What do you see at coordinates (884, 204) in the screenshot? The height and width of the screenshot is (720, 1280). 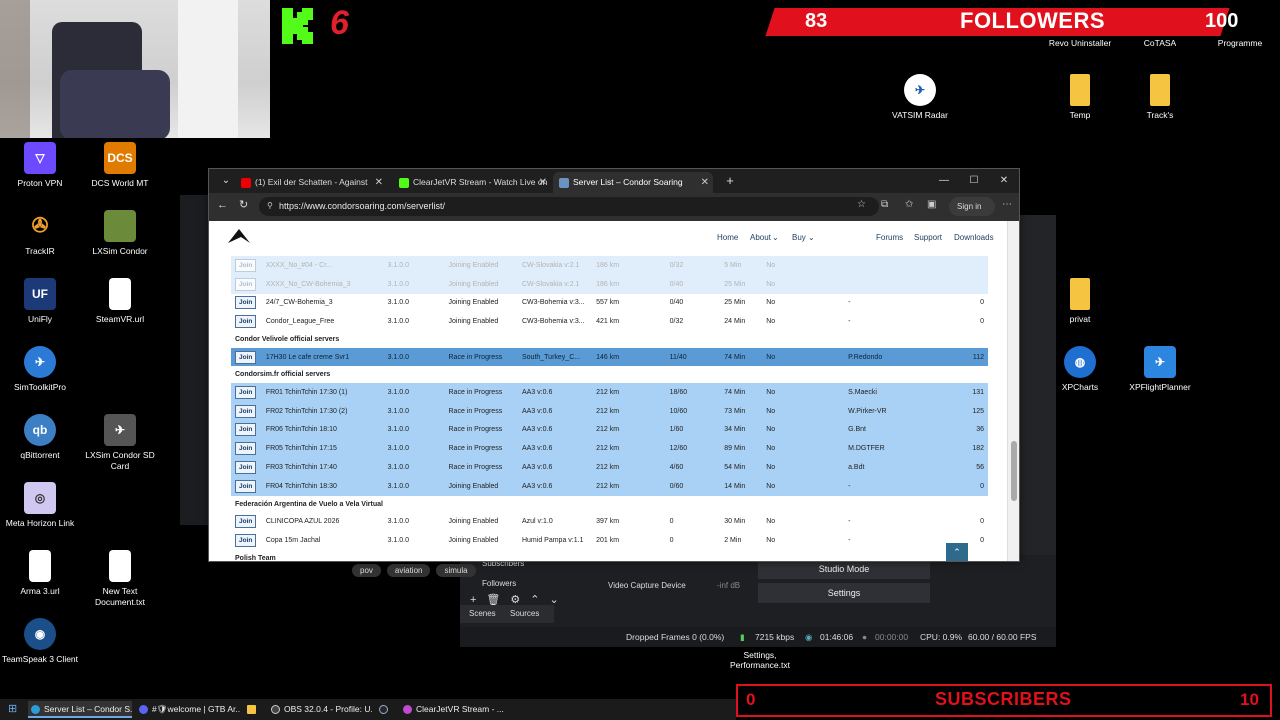 I see `extensions-icon: ⧉` at bounding box center [884, 204].